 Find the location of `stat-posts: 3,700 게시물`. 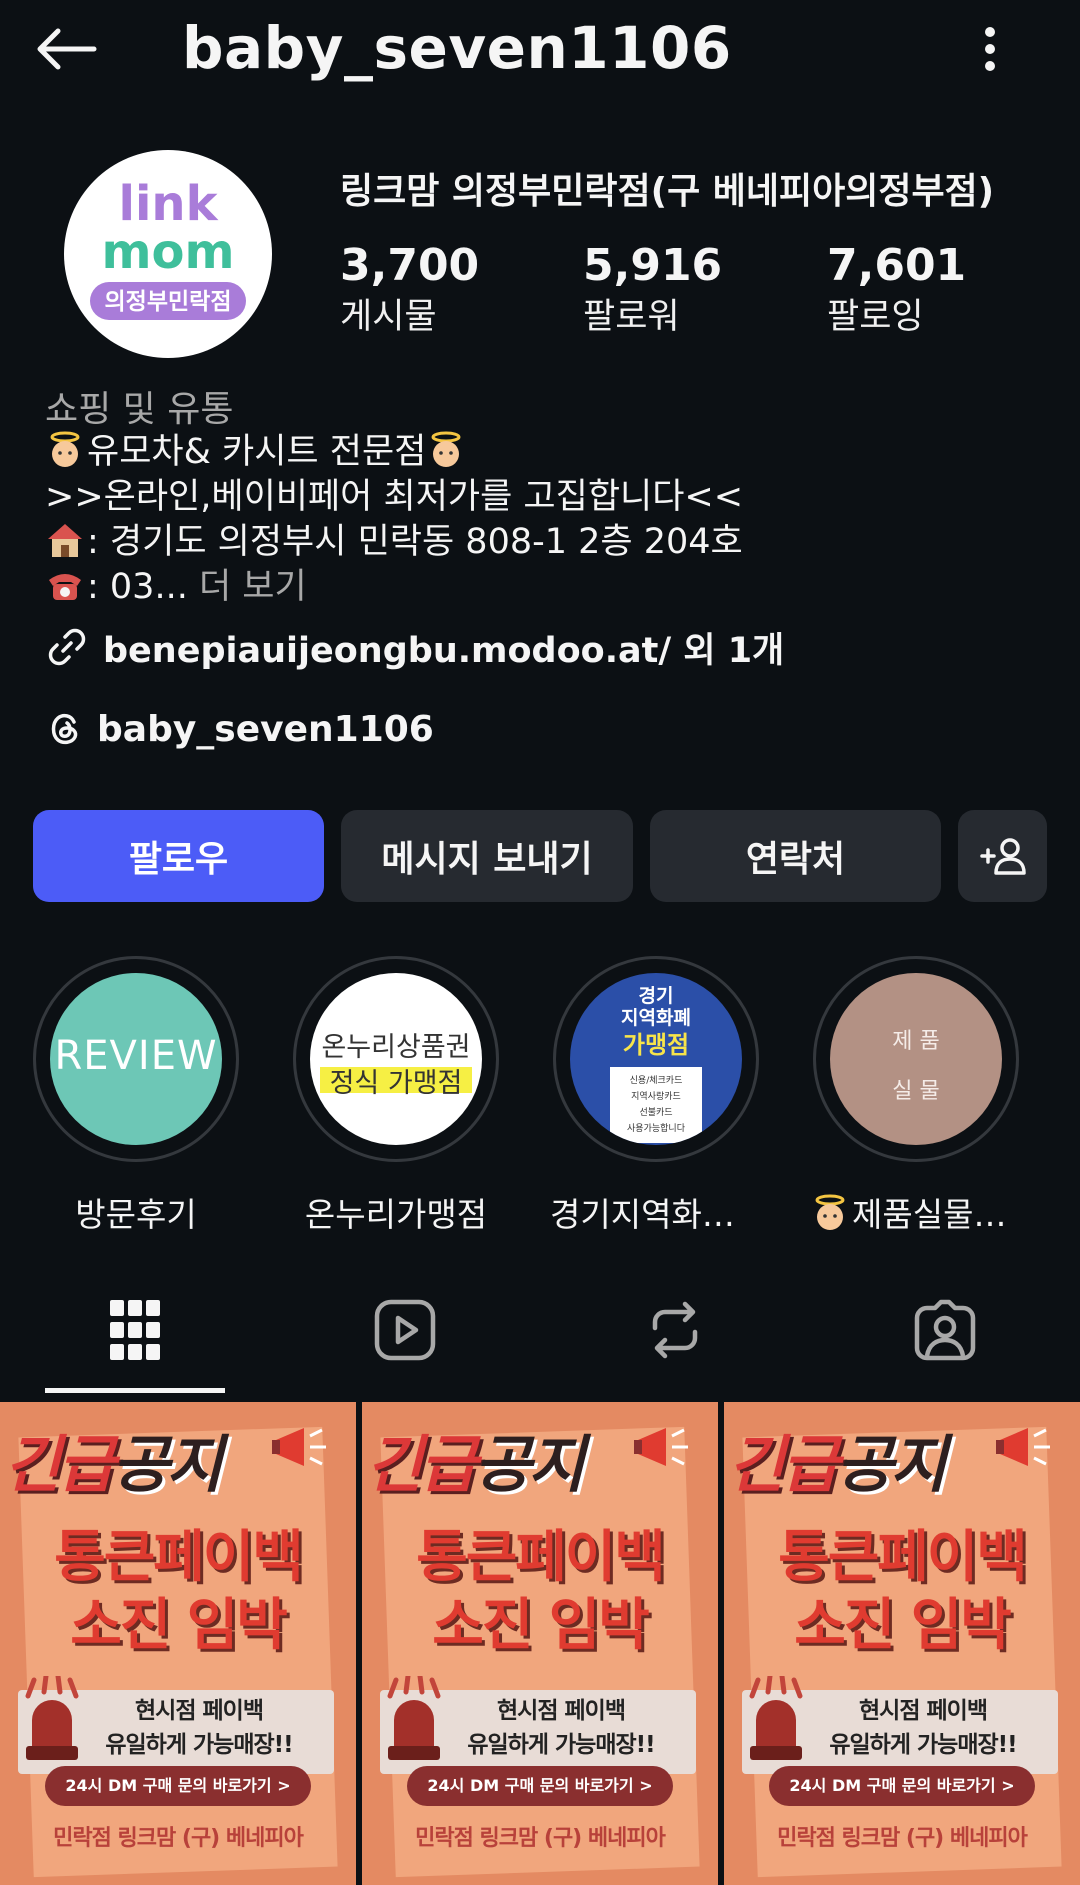

stat-posts: 3,700 게시물 is located at coordinates (409, 291).